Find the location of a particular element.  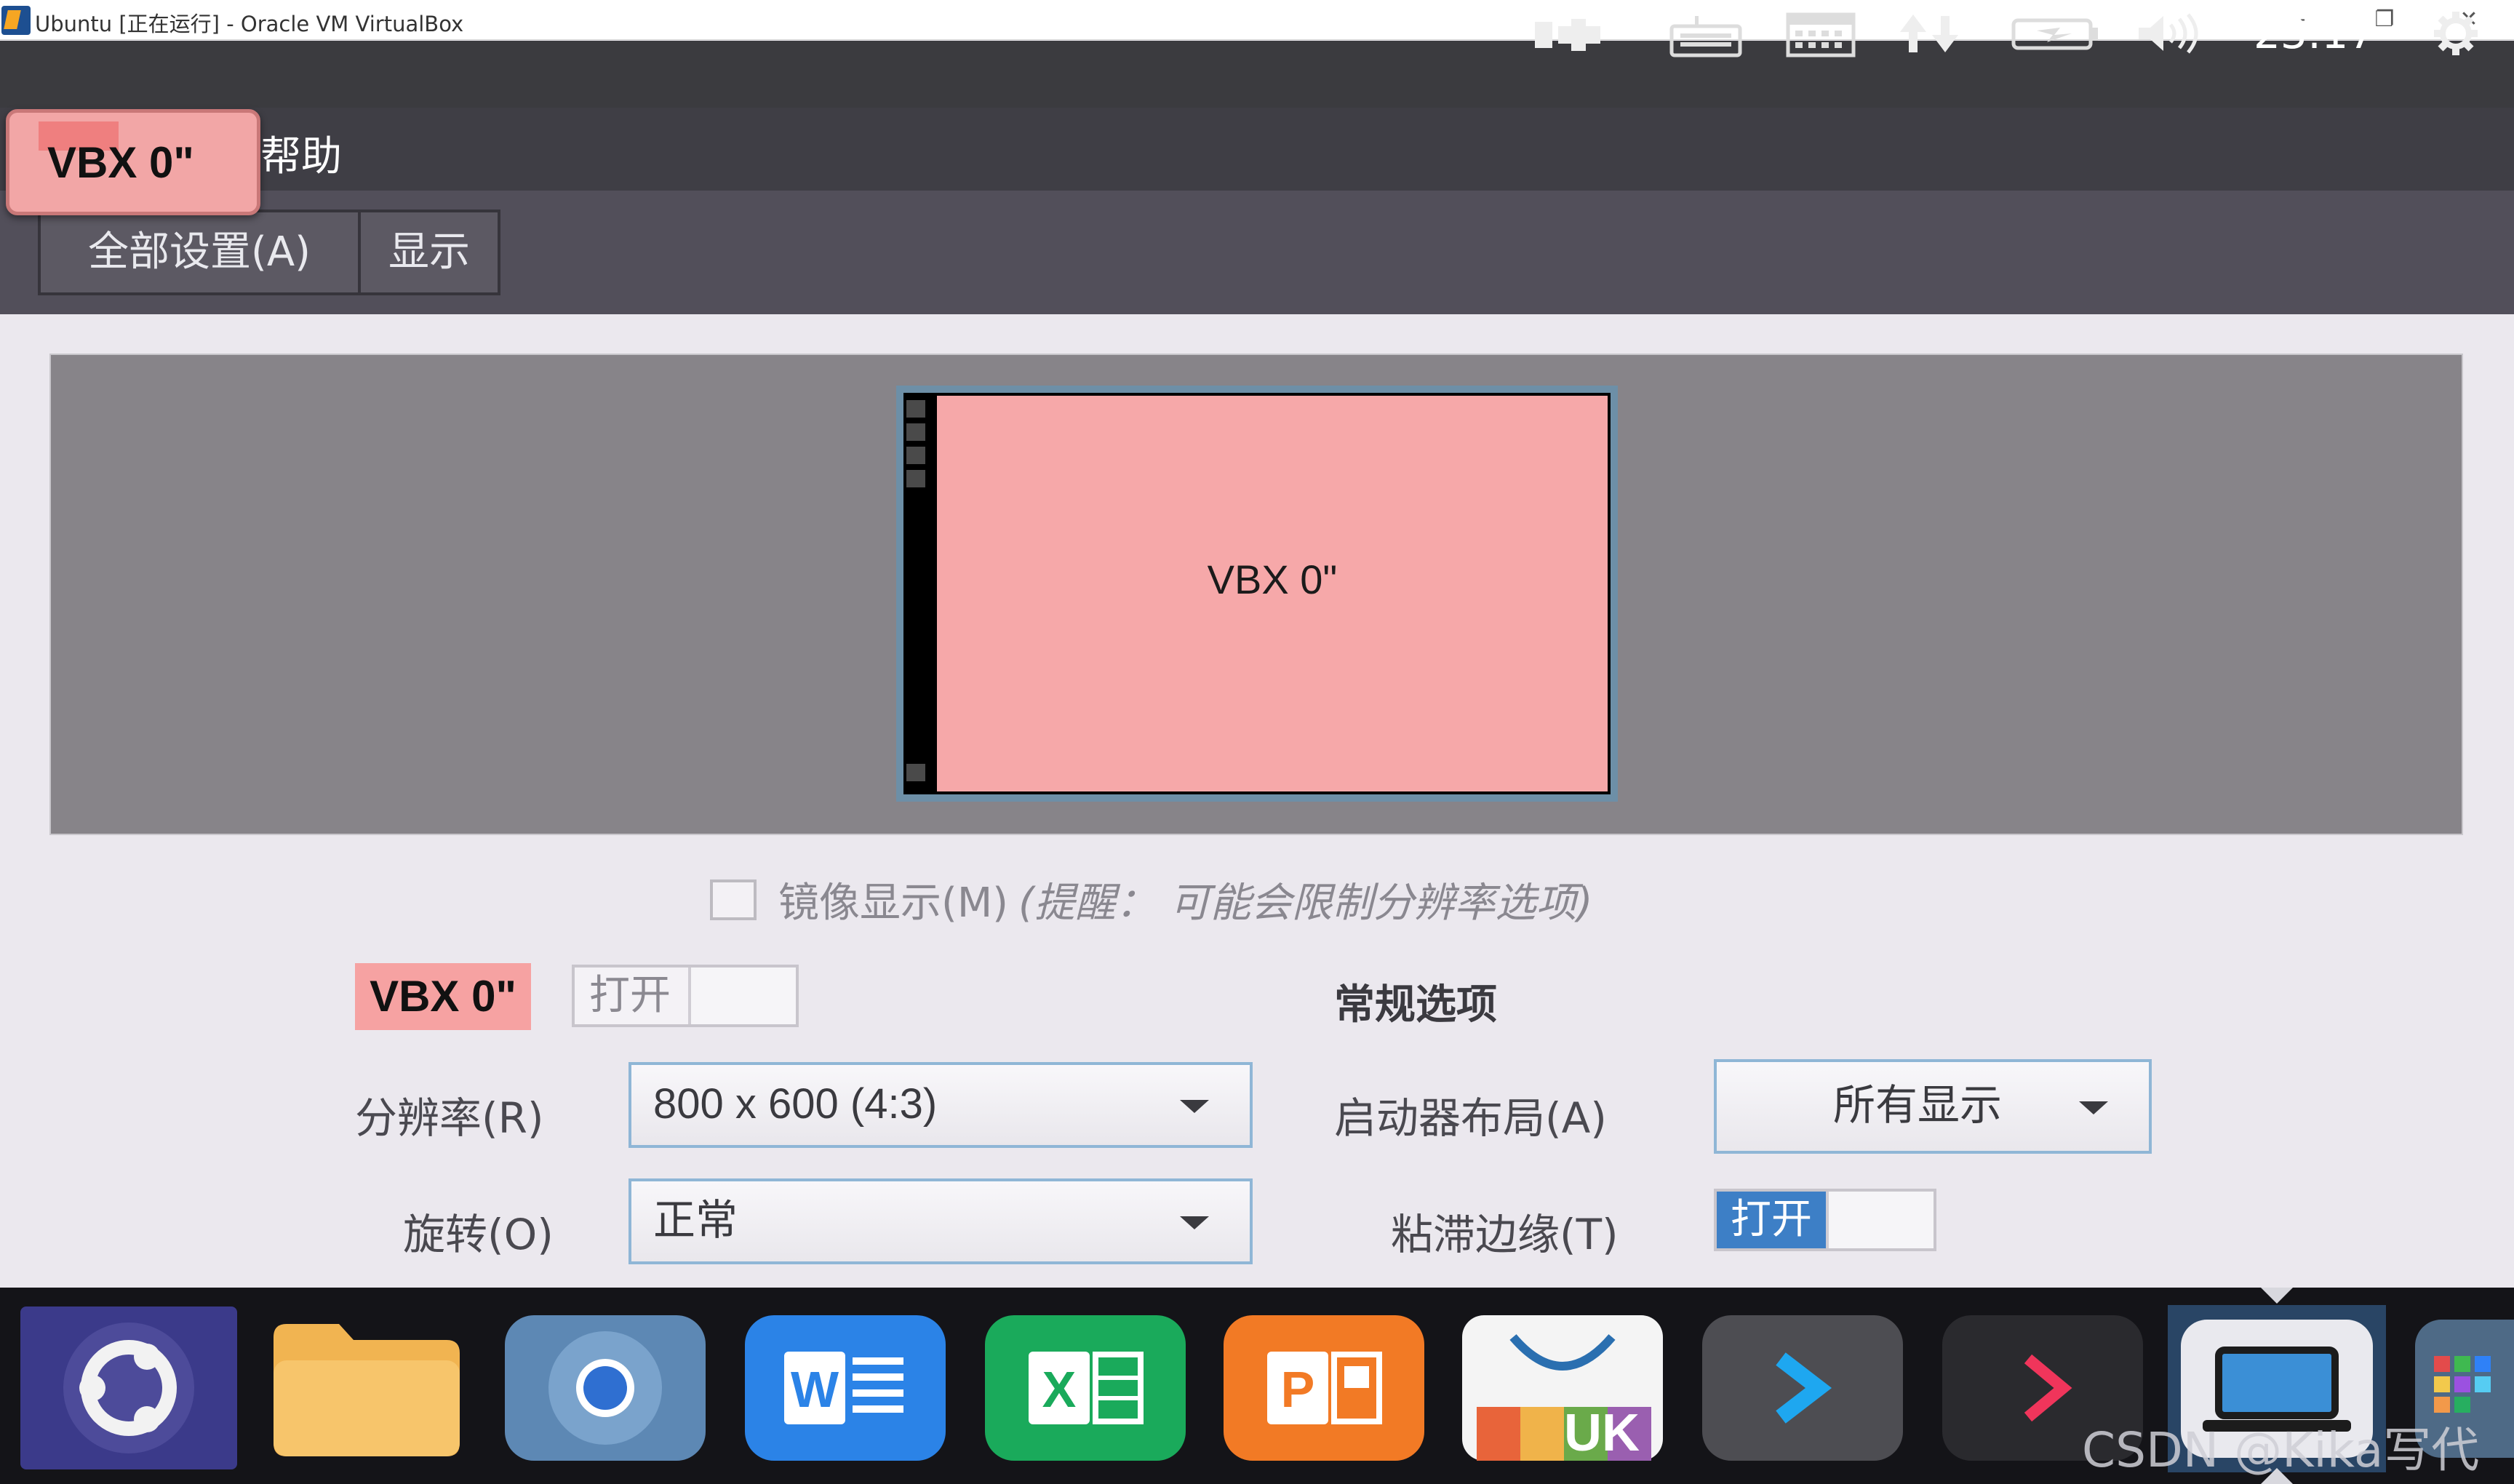

resolution-label: 分辨率(R) is located at coordinates (449, 1118).